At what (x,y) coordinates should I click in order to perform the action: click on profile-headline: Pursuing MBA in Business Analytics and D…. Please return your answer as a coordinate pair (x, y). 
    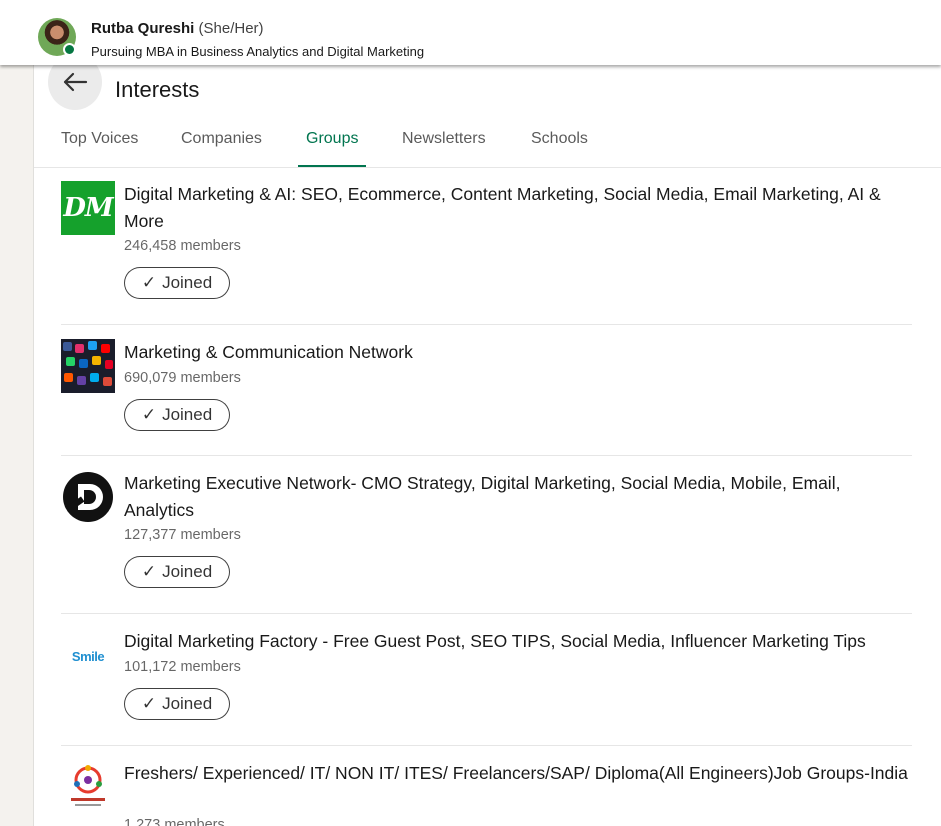
    Looking at the image, I should click on (258, 51).